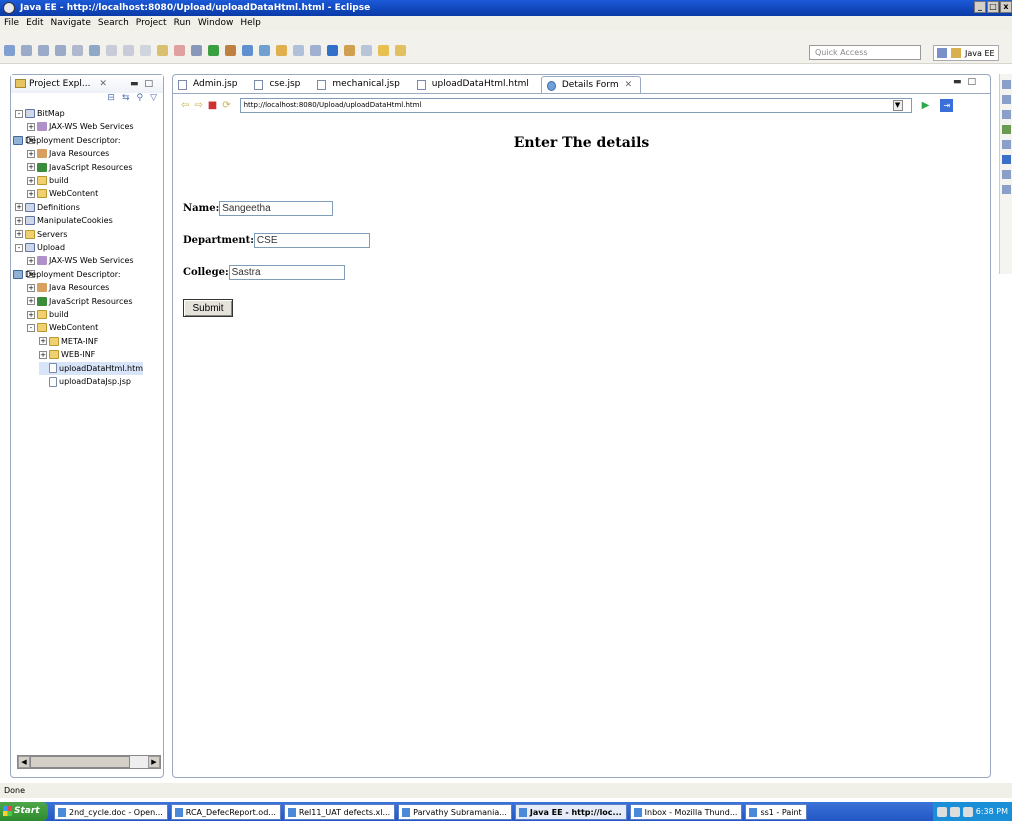 The image size is (1012, 821). What do you see at coordinates (298, 50) in the screenshot?
I see `search-icon` at bounding box center [298, 50].